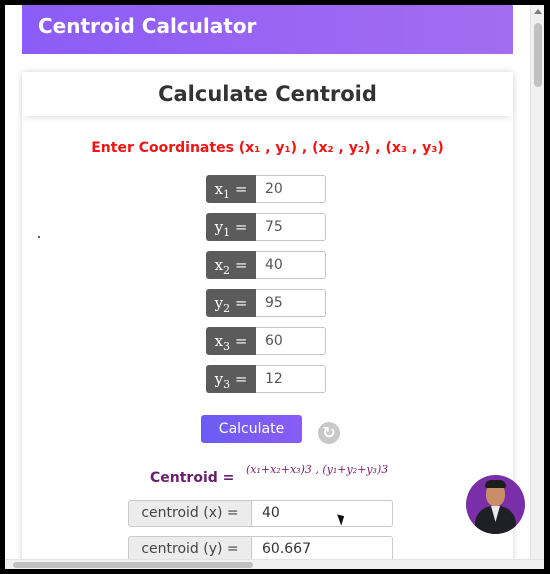  I want to click on input-row-y3: y3 = 12, so click(266, 379).